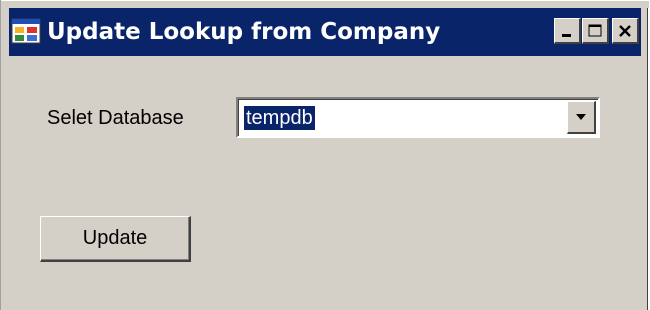  I want to click on app-form-icon, so click(26, 31).